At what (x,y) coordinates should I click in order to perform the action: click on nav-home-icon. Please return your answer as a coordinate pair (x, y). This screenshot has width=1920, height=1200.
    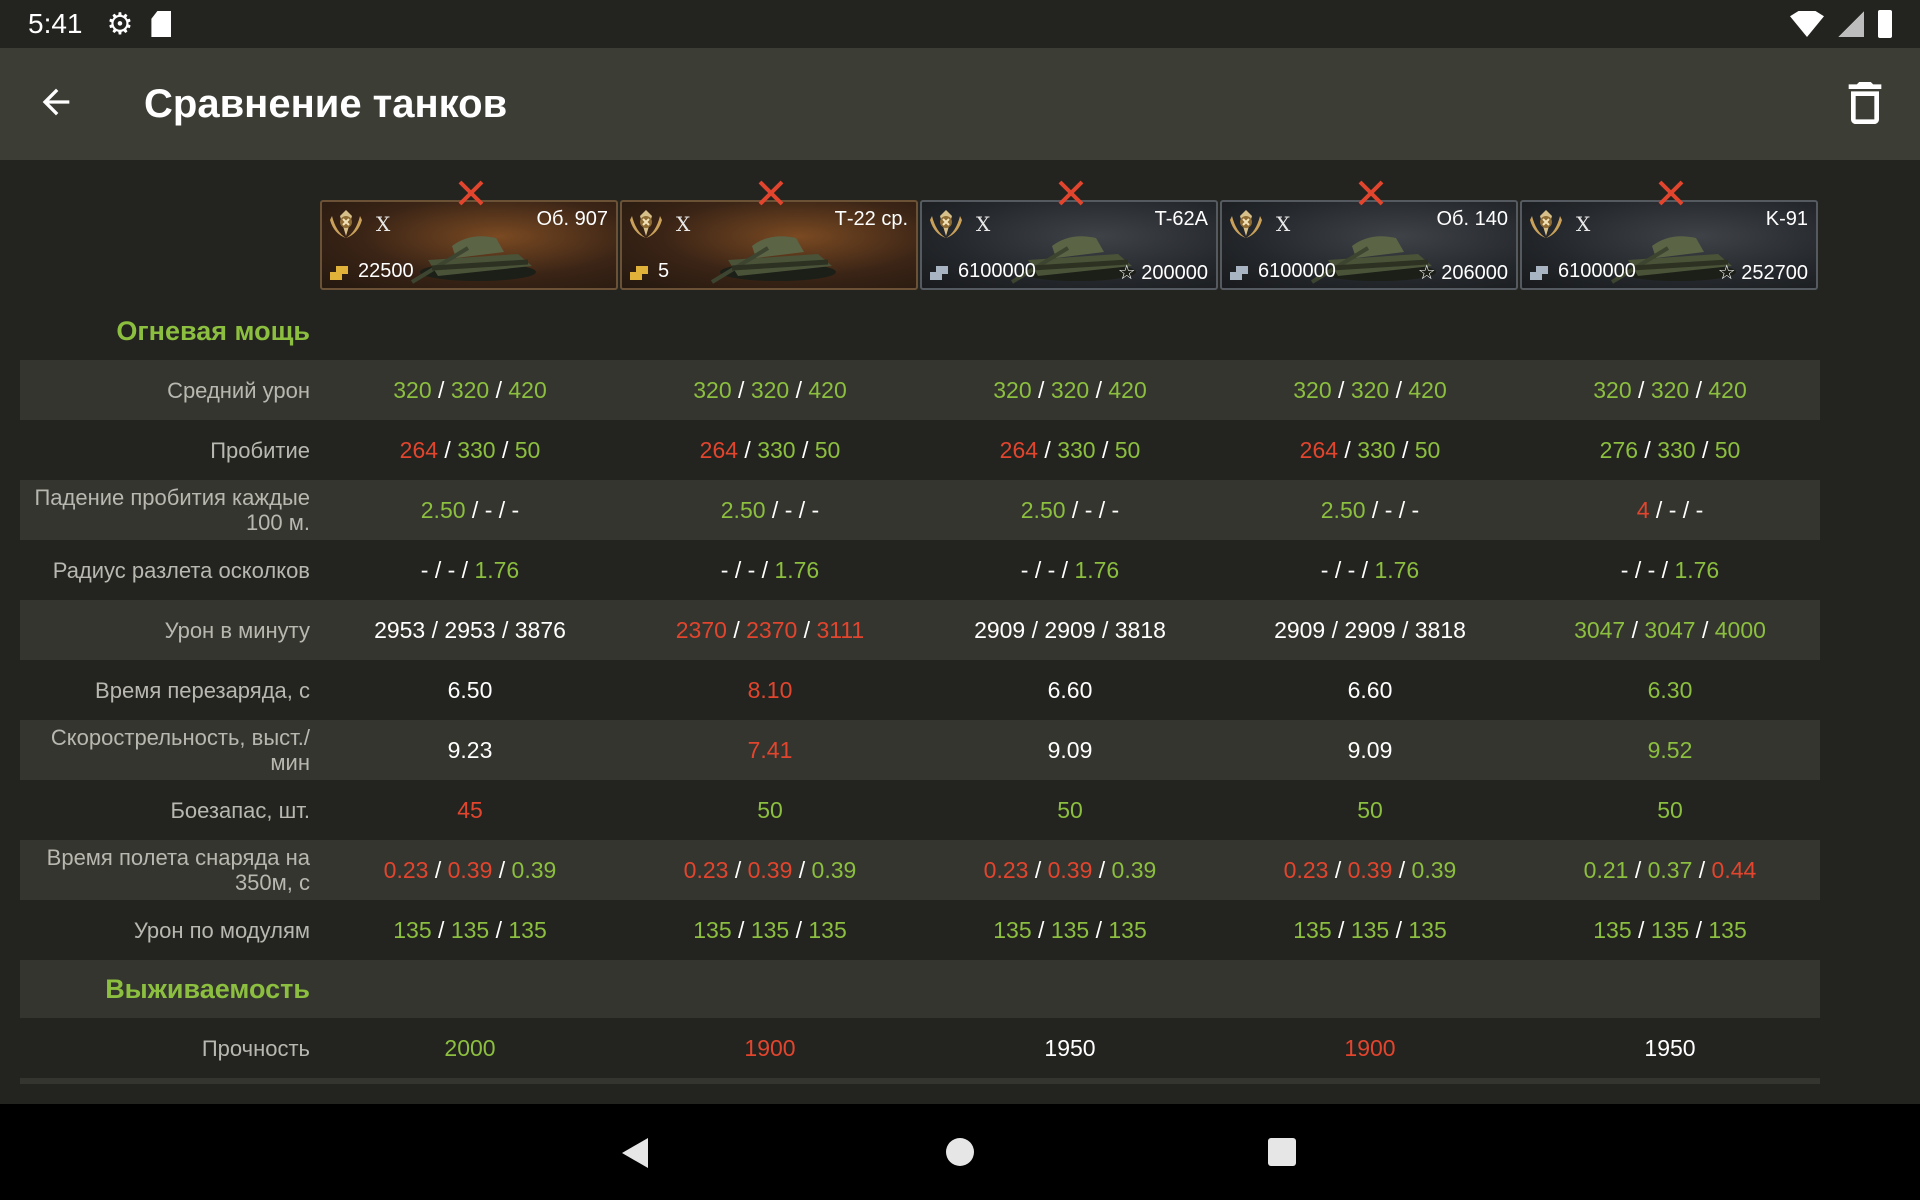
    Looking at the image, I should click on (960, 1152).